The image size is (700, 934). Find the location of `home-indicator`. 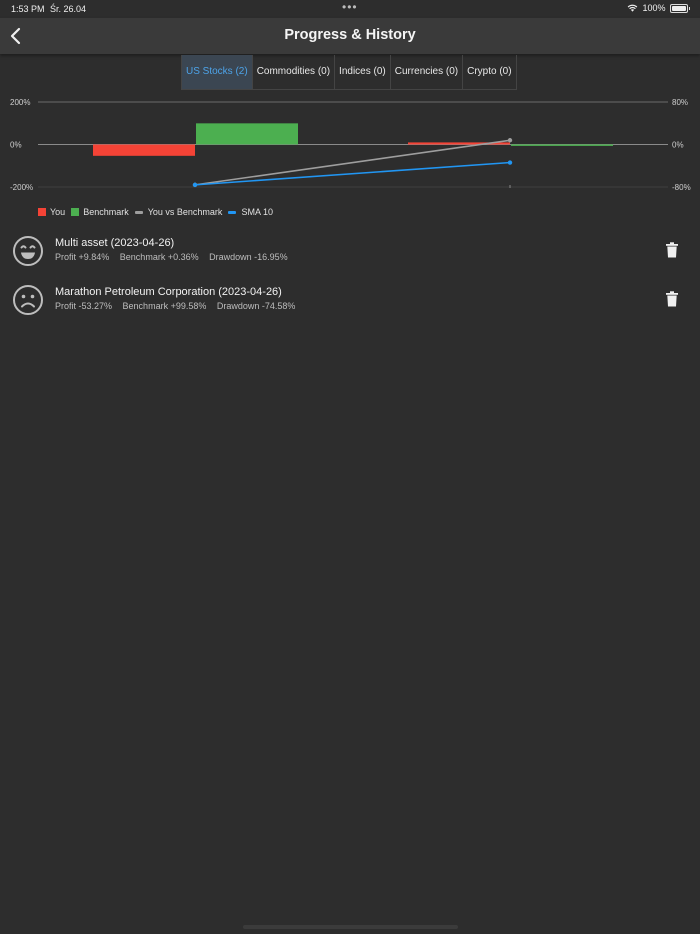

home-indicator is located at coordinates (350, 927).